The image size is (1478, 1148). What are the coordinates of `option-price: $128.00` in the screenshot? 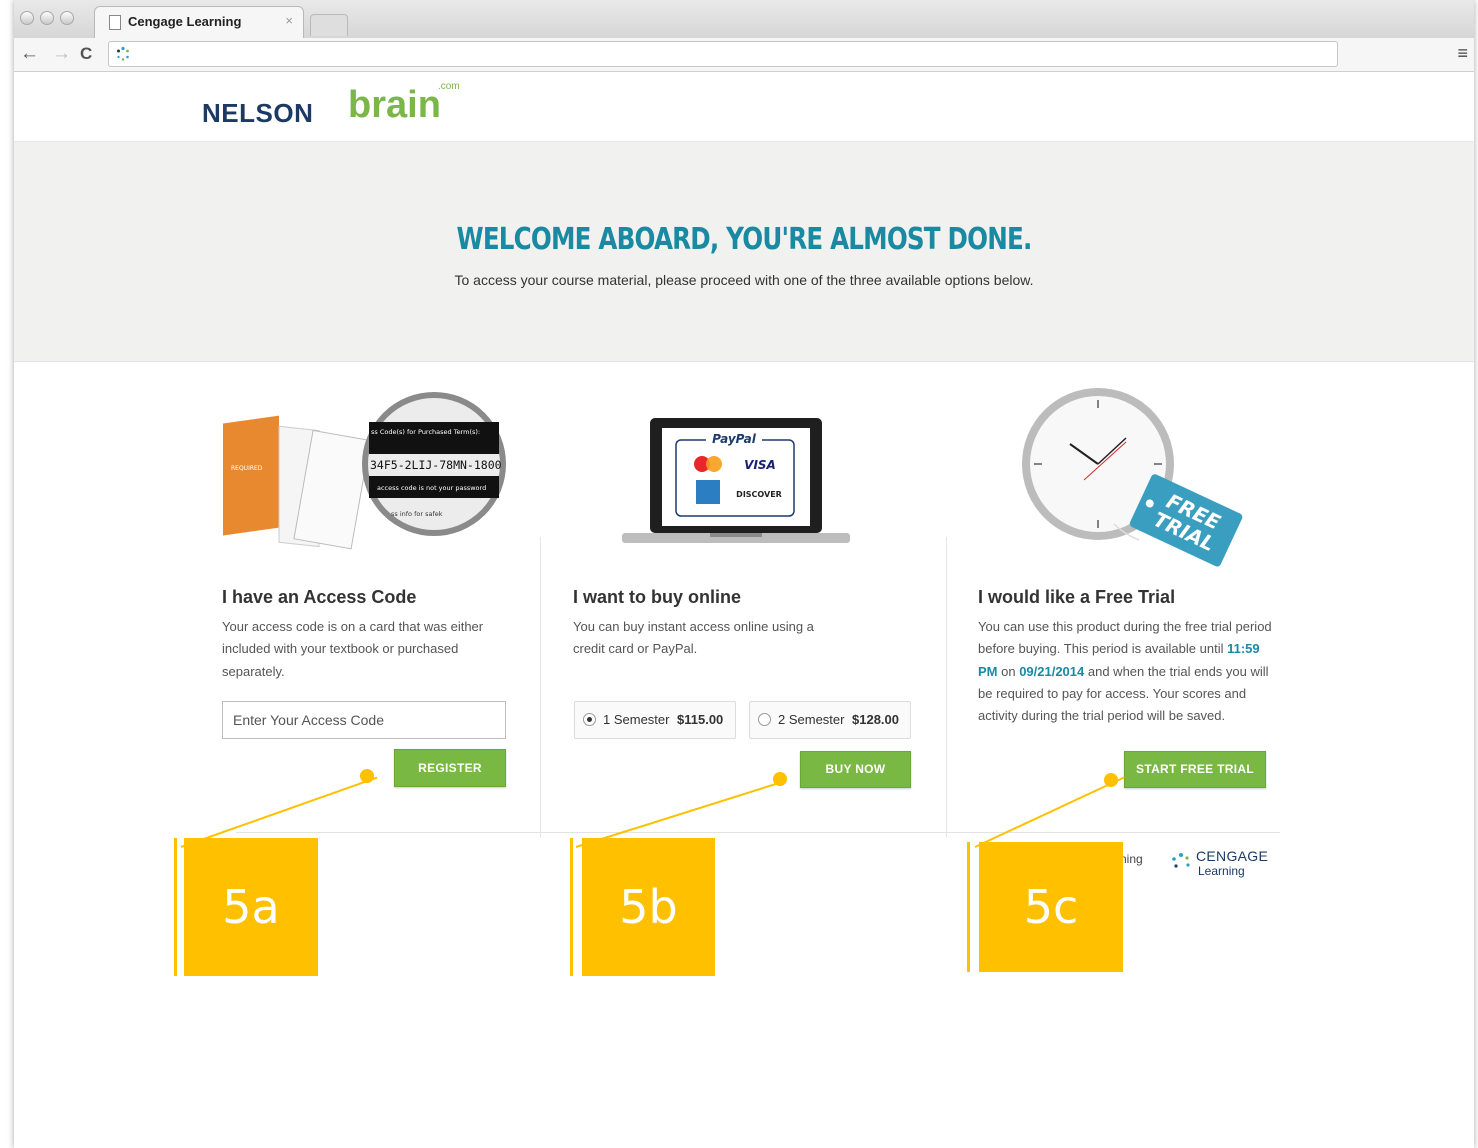 It's located at (875, 719).